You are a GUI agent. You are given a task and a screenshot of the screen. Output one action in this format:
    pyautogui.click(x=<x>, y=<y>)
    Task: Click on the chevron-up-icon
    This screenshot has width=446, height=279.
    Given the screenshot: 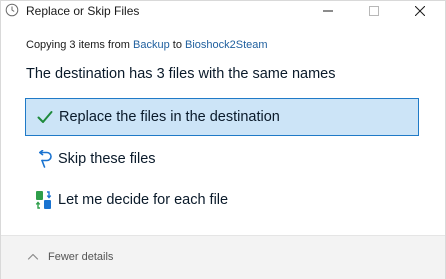 What is the action you would take?
    pyautogui.click(x=33, y=256)
    